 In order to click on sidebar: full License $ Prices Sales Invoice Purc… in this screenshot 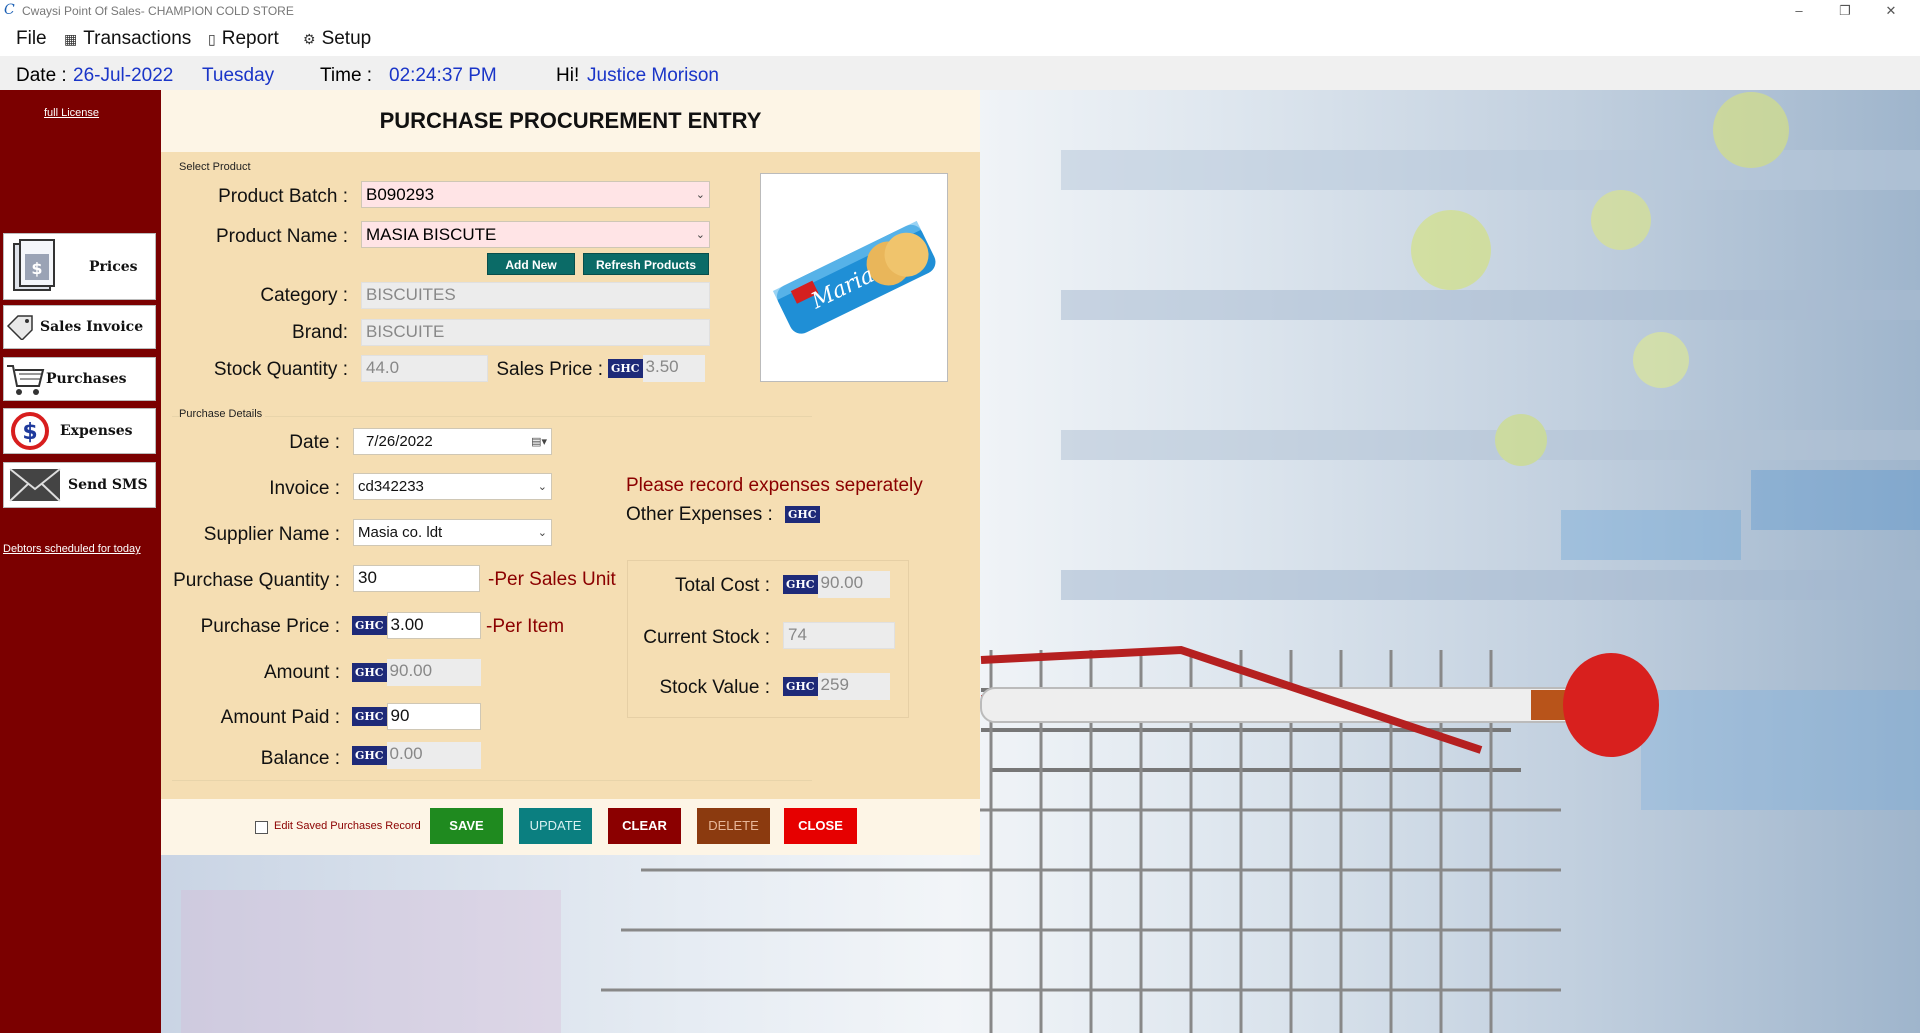, I will do `click(80, 561)`.